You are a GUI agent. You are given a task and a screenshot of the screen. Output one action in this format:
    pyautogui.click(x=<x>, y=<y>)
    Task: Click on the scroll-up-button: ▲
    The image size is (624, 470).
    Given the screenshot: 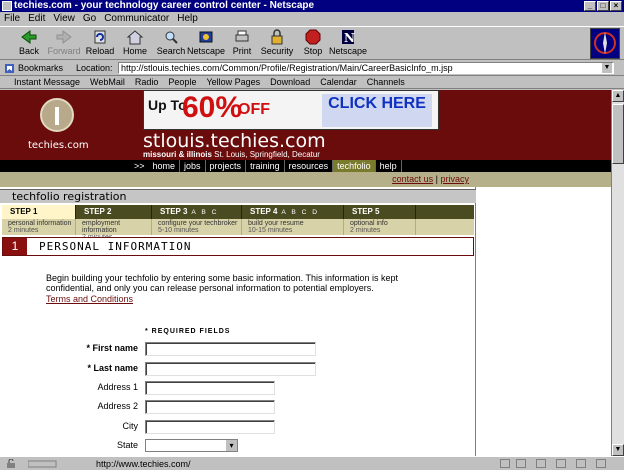 What is the action you would take?
    pyautogui.click(x=618, y=96)
    